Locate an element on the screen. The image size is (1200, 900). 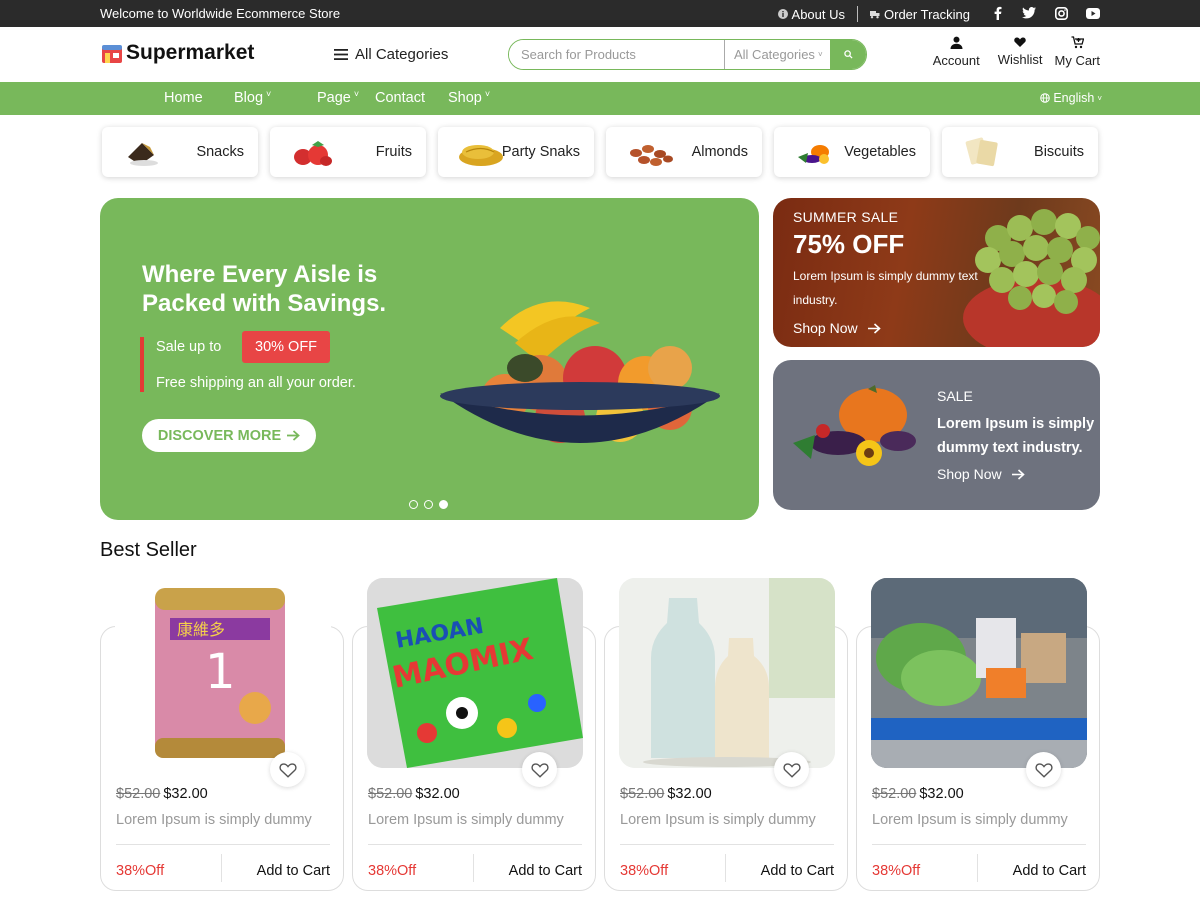
truck-icon is located at coordinates (875, 15).